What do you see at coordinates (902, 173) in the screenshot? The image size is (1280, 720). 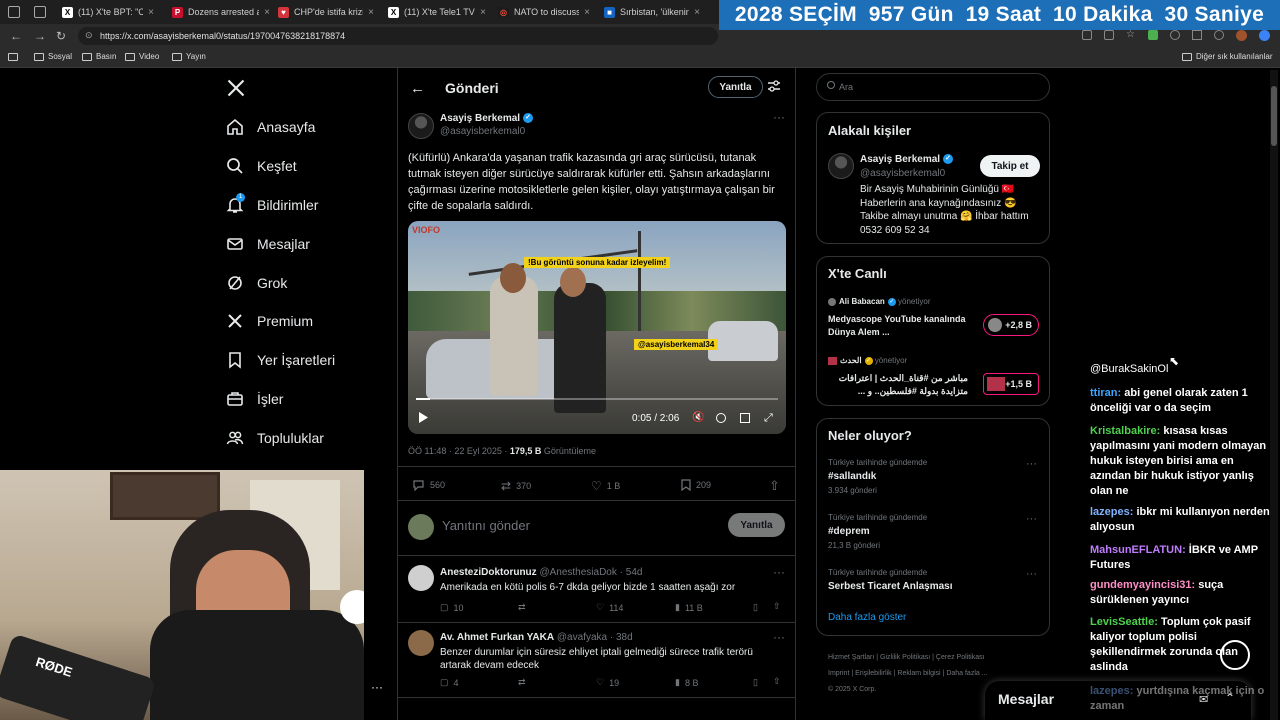 I see `related-handle: @asayisberkemal0` at bounding box center [902, 173].